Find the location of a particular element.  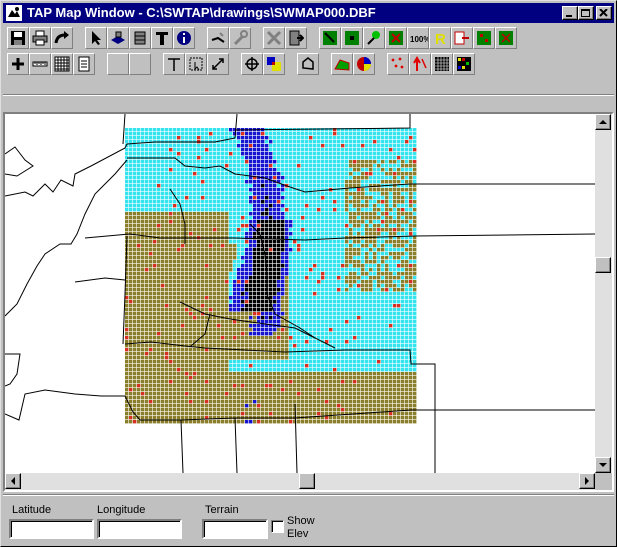

select-pointer-button is located at coordinates (96, 38).